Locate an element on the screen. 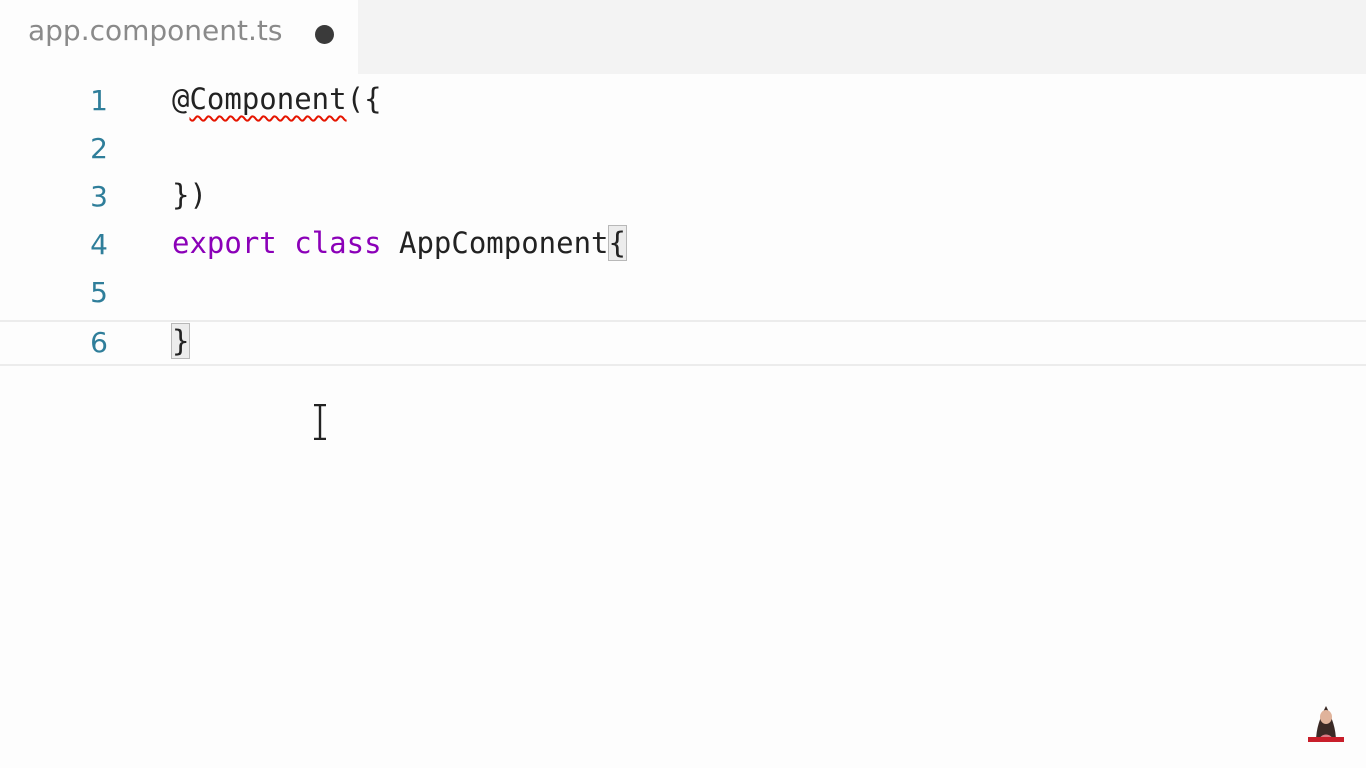 This screenshot has height=768, width=1366. code-line-5: 5 is located at coordinates (683, 294).